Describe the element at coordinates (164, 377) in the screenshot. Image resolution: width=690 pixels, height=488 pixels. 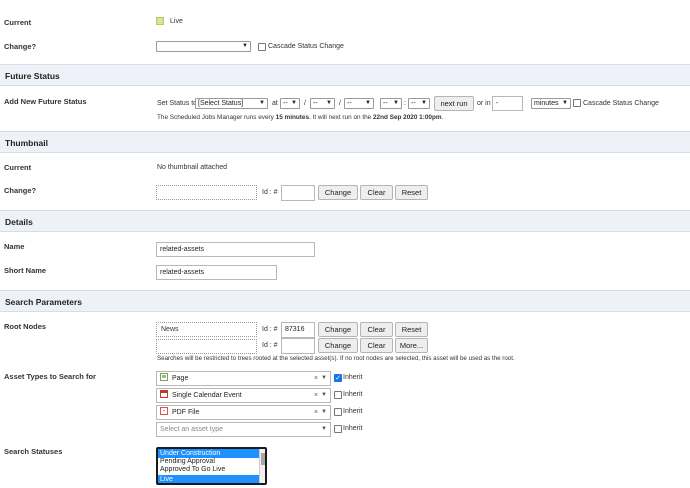
I see `page-icon` at that location.